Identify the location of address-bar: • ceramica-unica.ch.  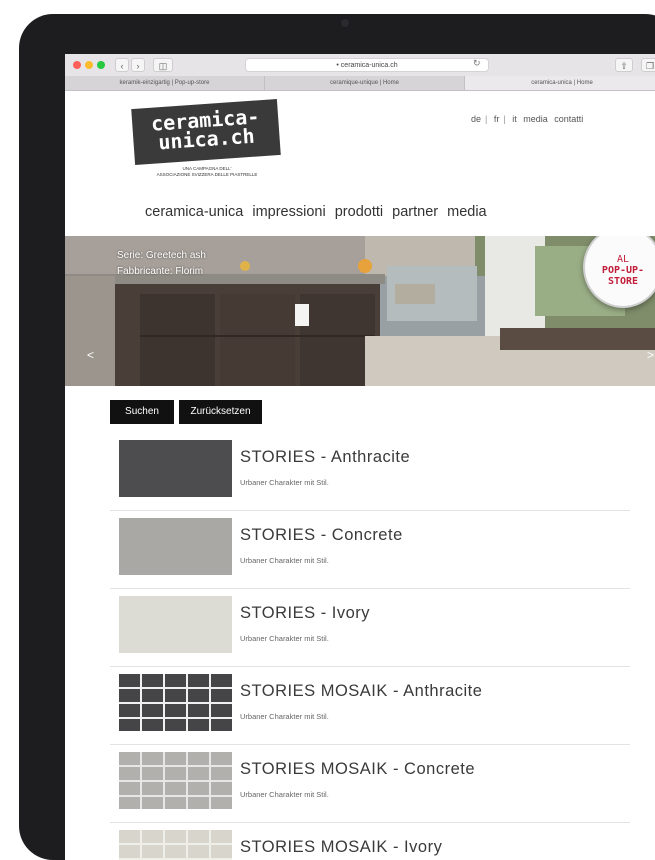
(367, 65).